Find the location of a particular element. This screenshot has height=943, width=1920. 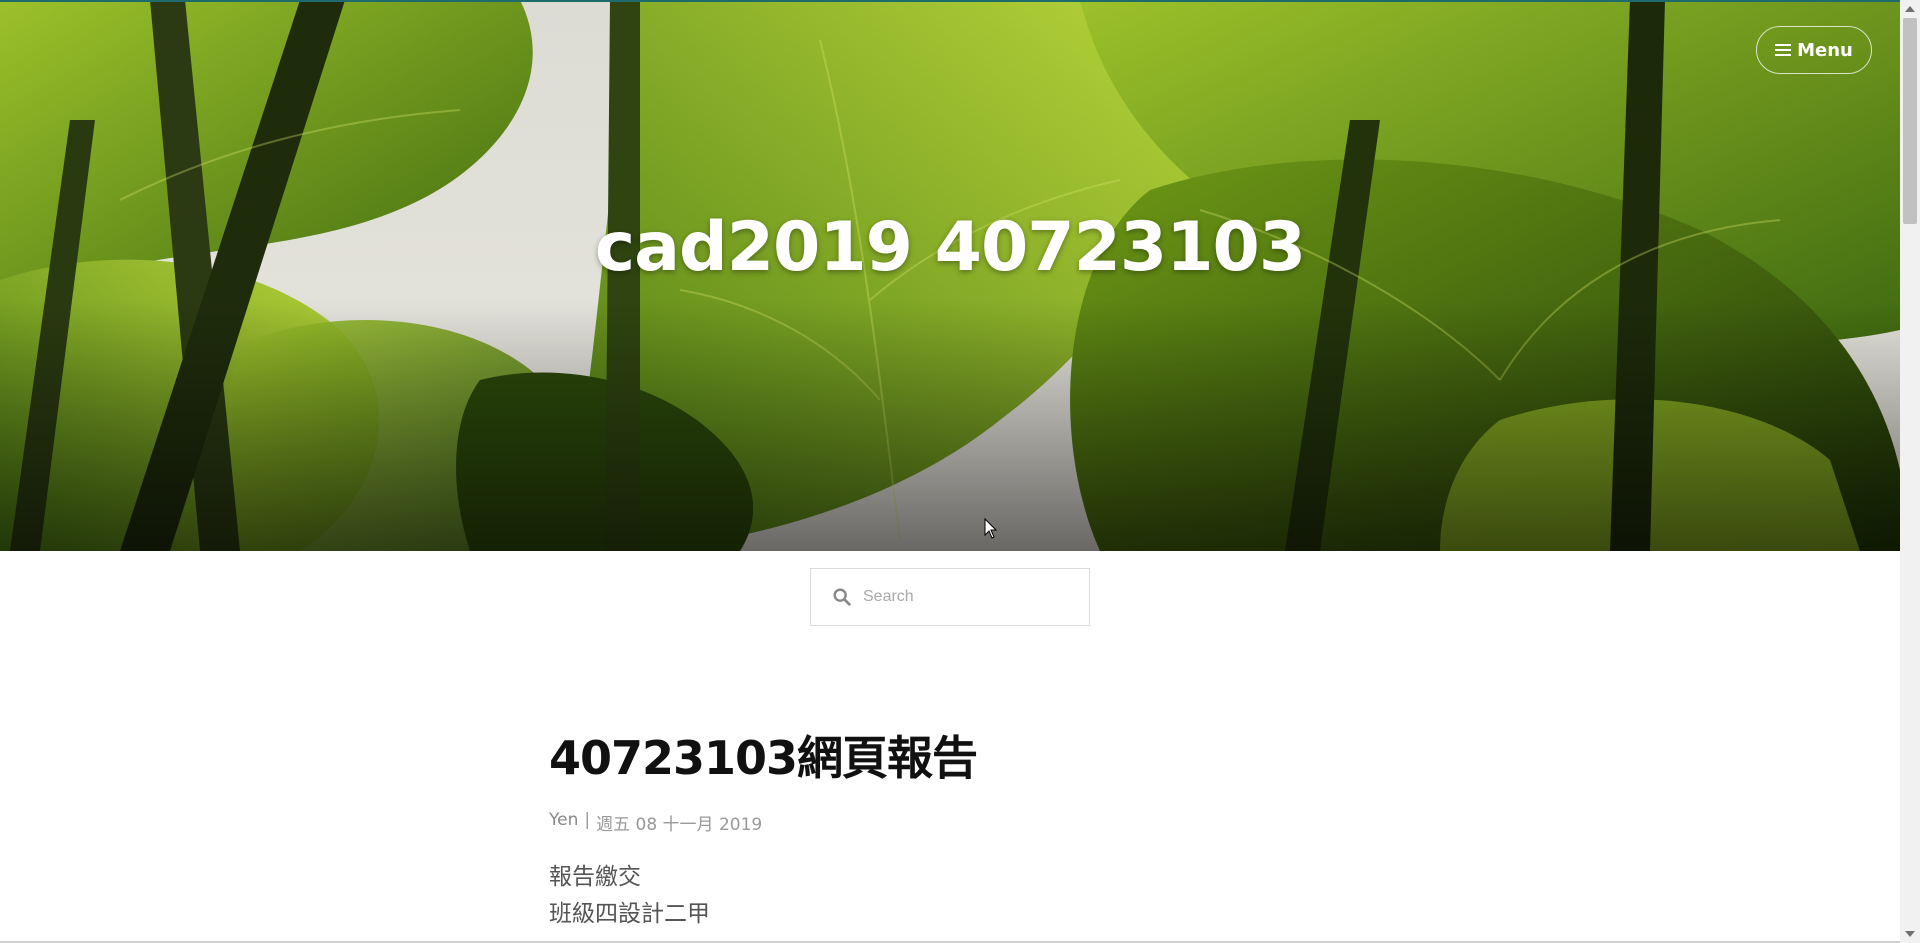

post-body-line: 班級四設計二甲 is located at coordinates (629, 914).